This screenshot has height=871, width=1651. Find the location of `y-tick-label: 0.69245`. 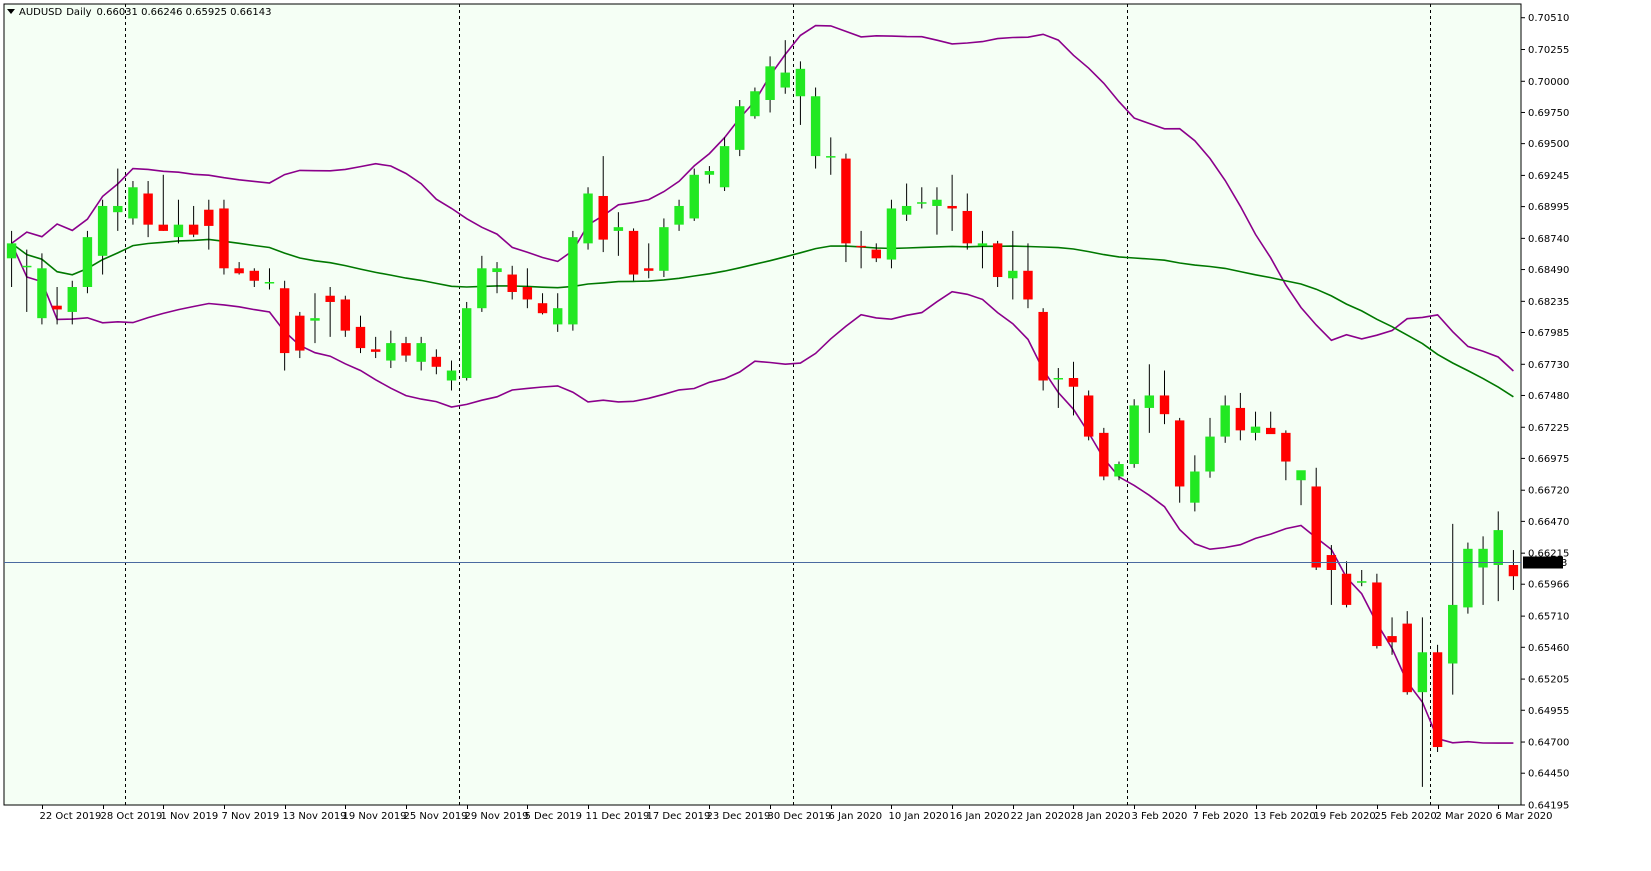

y-tick-label: 0.69245 is located at coordinates (1548, 176).